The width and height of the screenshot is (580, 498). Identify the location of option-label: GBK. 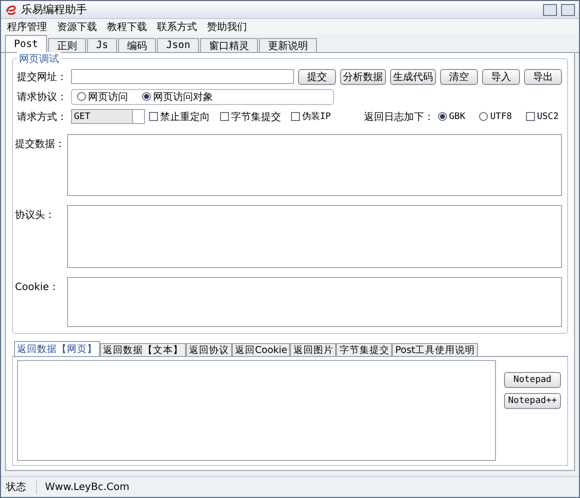
(457, 117).